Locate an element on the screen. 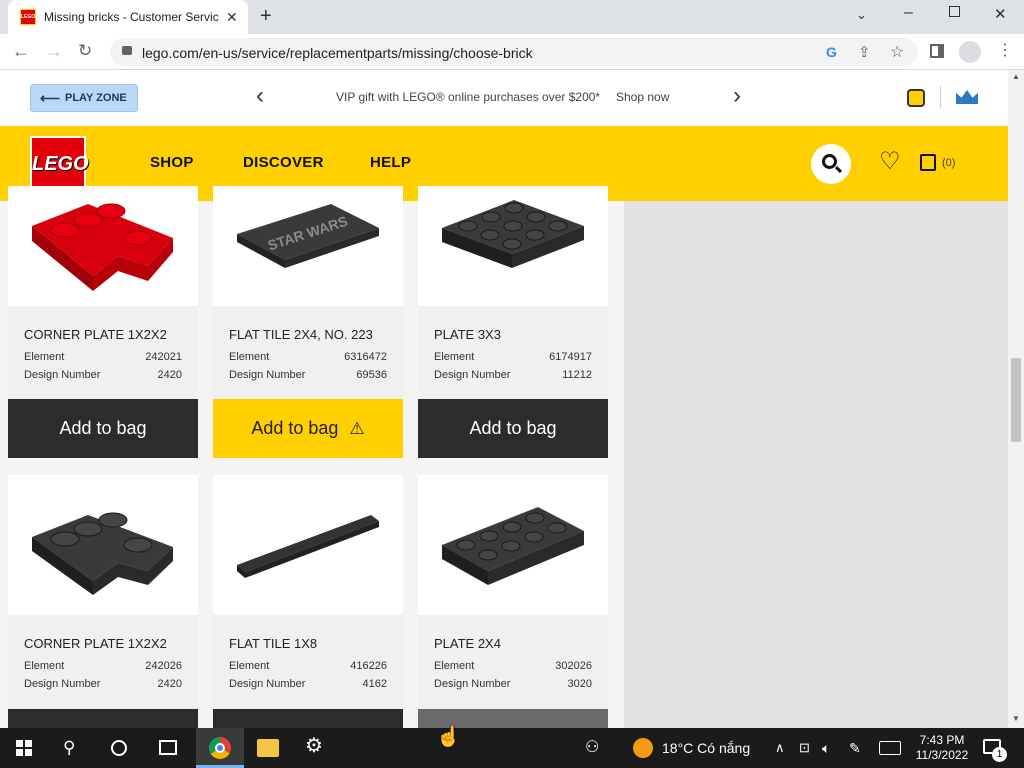 This screenshot has width=1024, height=768. close-tab-icon: ✕ is located at coordinates (232, 17).